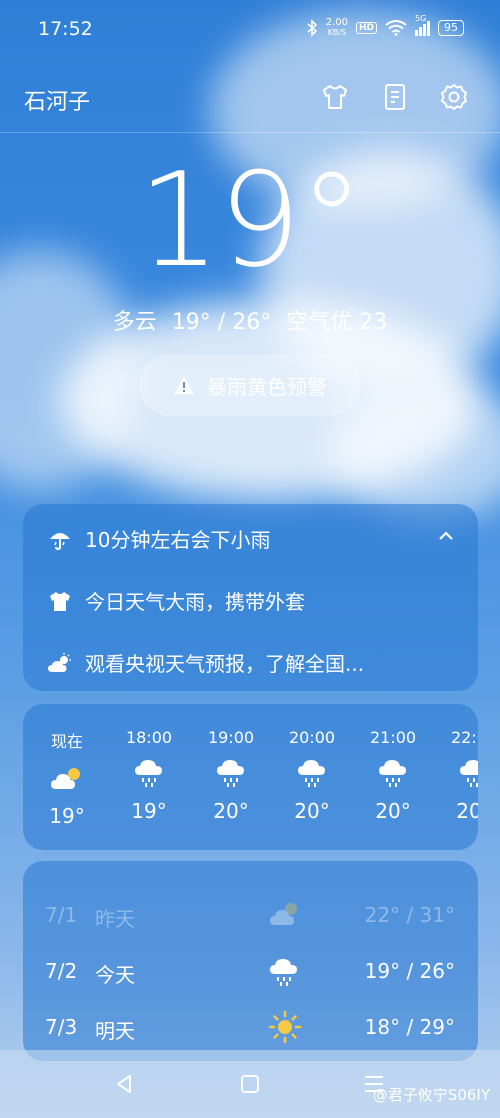 Image resolution: width=500 pixels, height=1118 pixels. I want to click on hour-time: 18:00, so click(149, 737).